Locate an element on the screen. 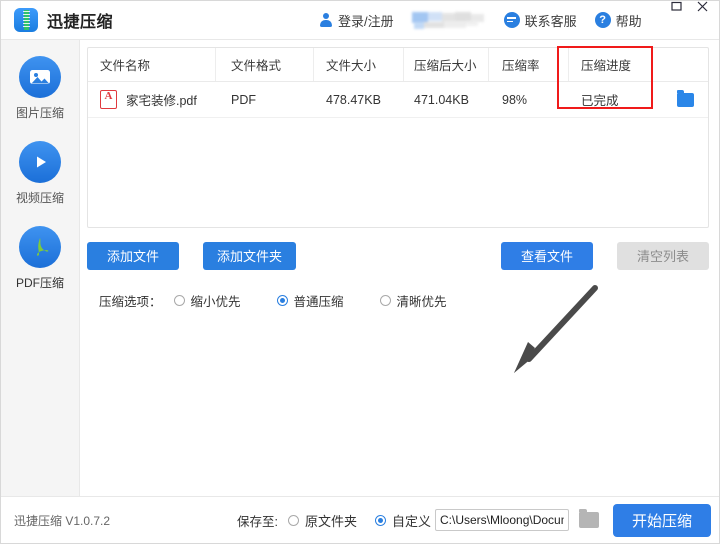  maximize-icon is located at coordinates (676, 6).